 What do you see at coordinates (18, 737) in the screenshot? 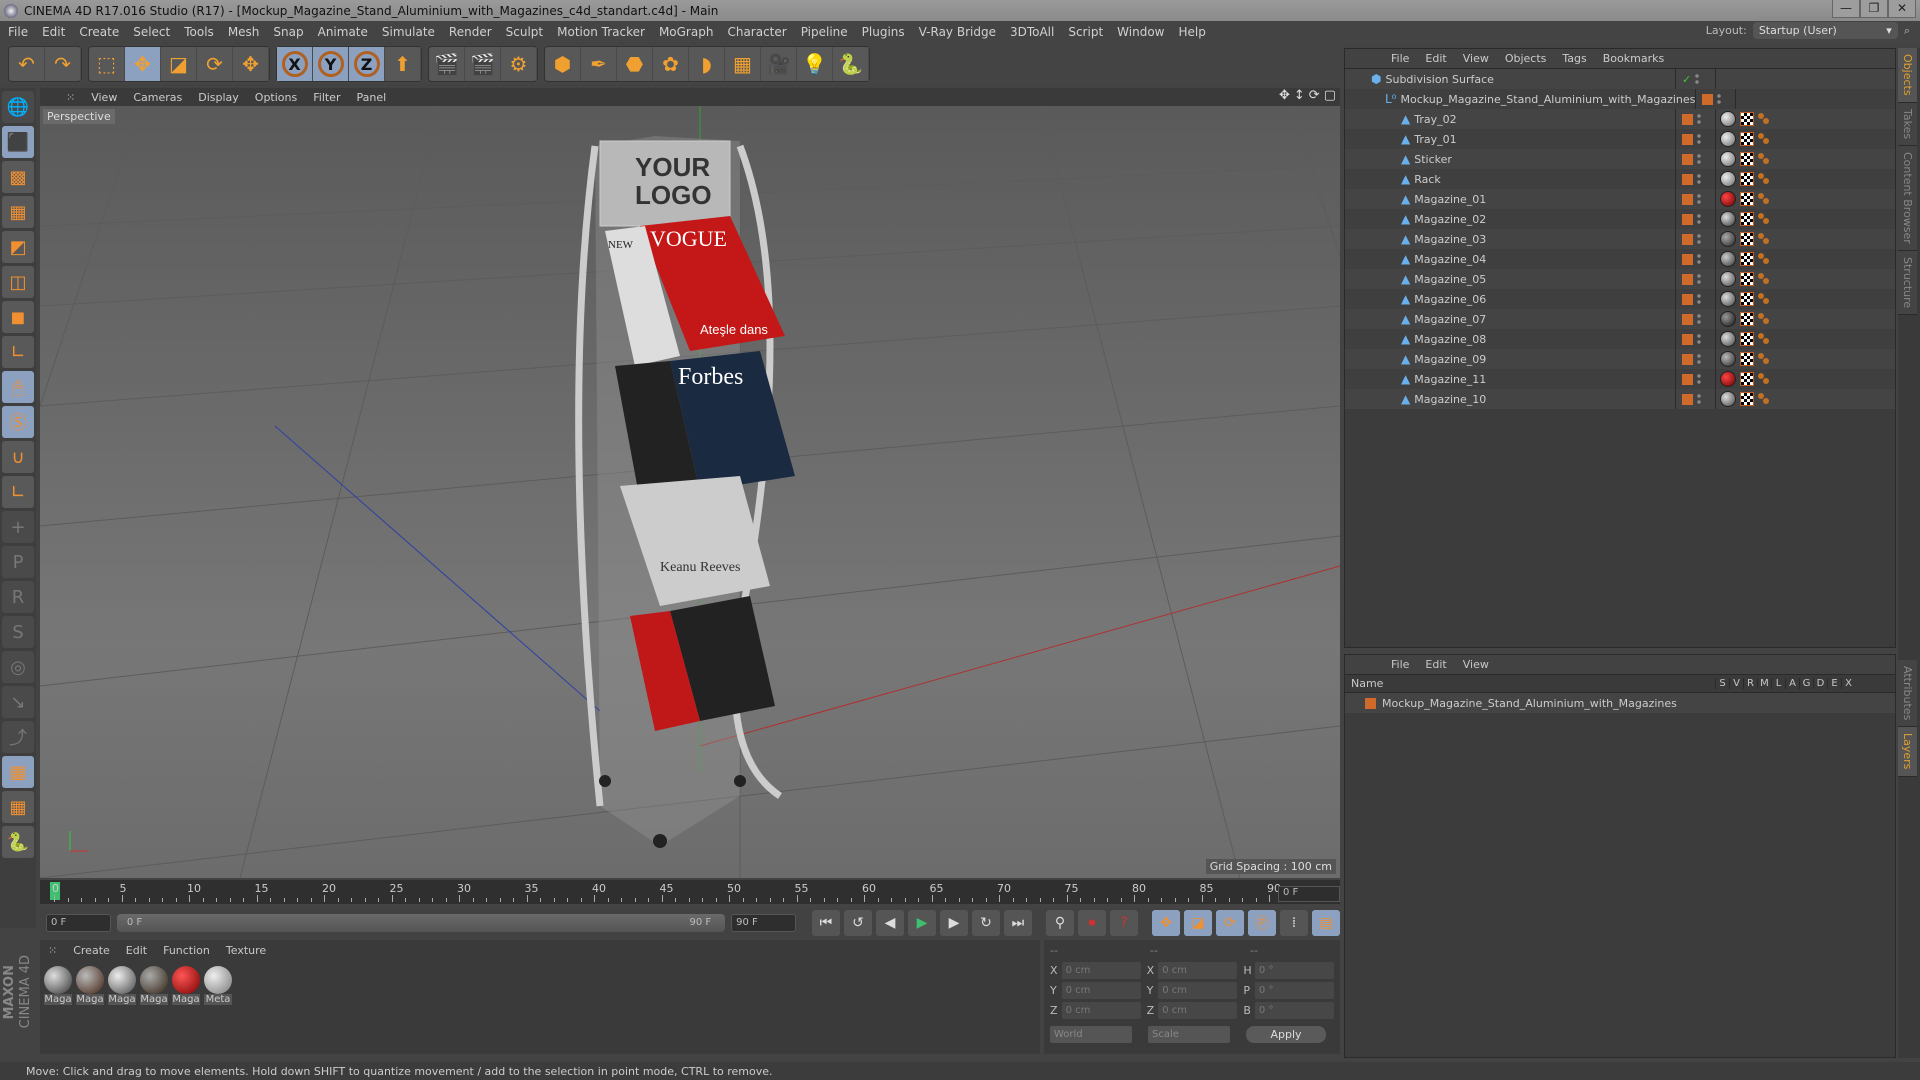
I see `ik-goal-tool: ⤴` at bounding box center [18, 737].